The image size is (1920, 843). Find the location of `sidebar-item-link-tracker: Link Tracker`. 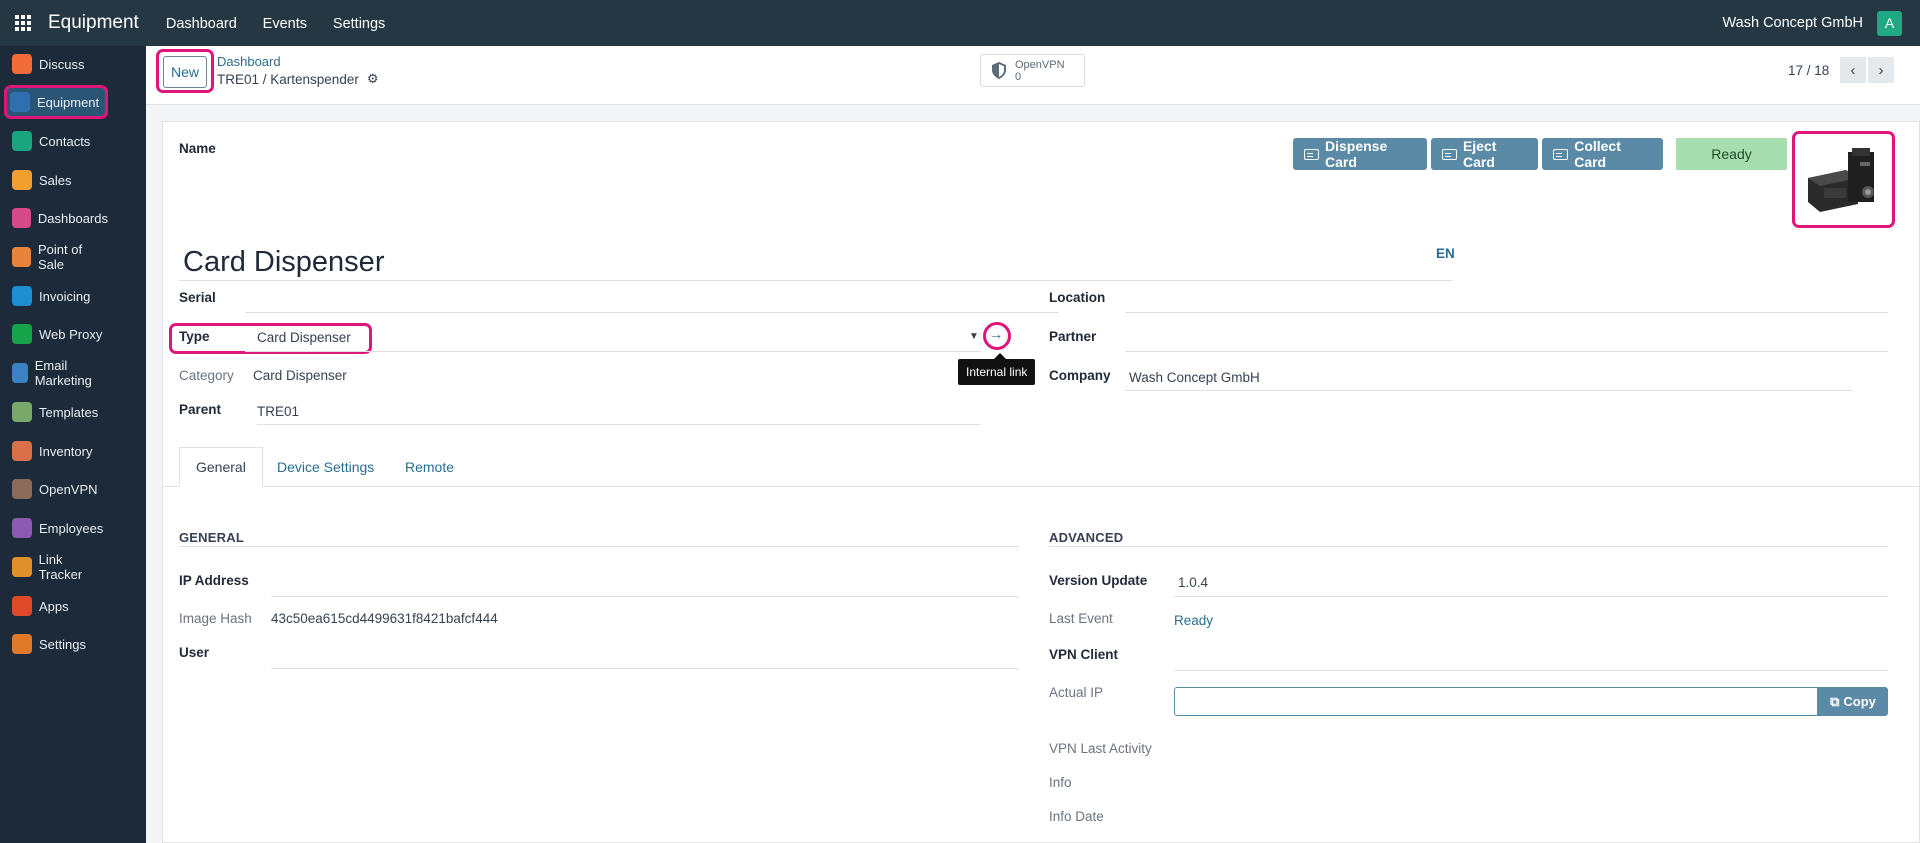

sidebar-item-link-tracker: Link Tracker is located at coordinates (57, 567).